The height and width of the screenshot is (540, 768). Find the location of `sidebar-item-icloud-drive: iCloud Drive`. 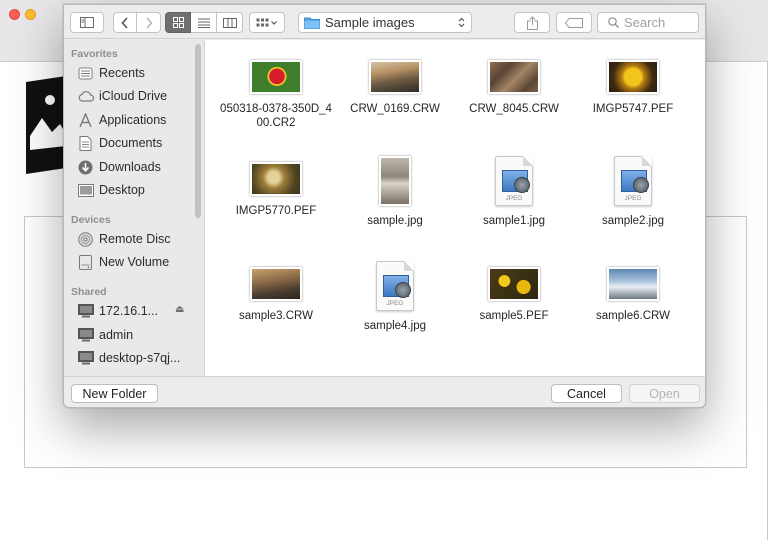

sidebar-item-icloud-drive: iCloud Drive is located at coordinates (122, 96).